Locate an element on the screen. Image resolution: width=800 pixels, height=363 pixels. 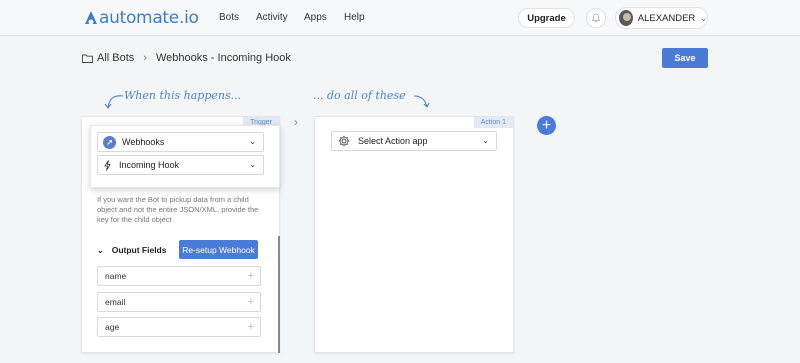
output-field-name: age is located at coordinates (112, 327).